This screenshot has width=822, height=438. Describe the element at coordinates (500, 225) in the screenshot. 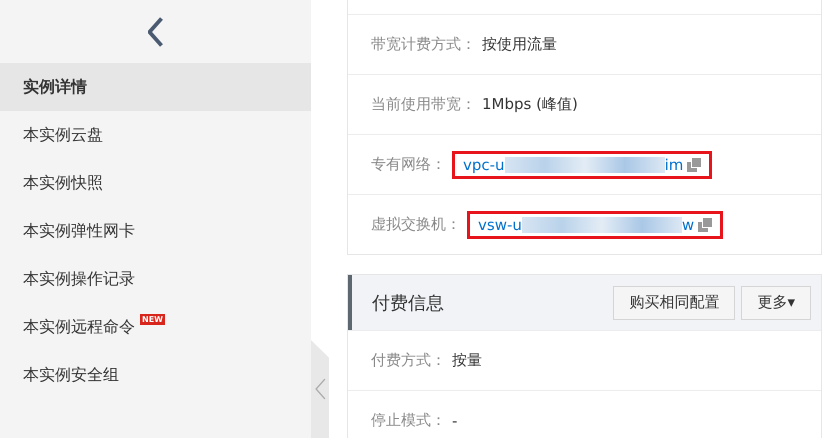

I see `id-link: vsw-u` at that location.